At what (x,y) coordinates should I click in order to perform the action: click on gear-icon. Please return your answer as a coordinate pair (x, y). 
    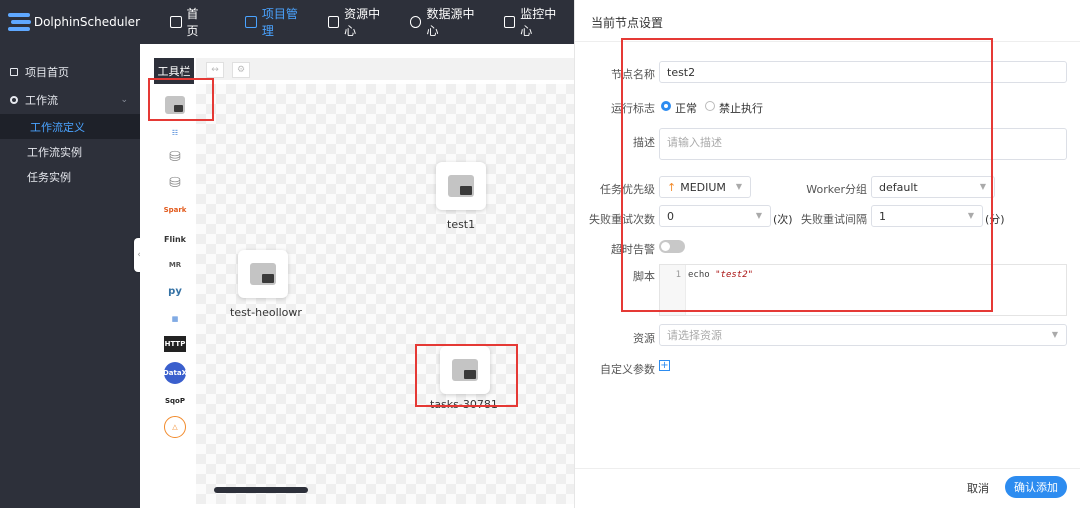
    Looking at the image, I should click on (14, 100).